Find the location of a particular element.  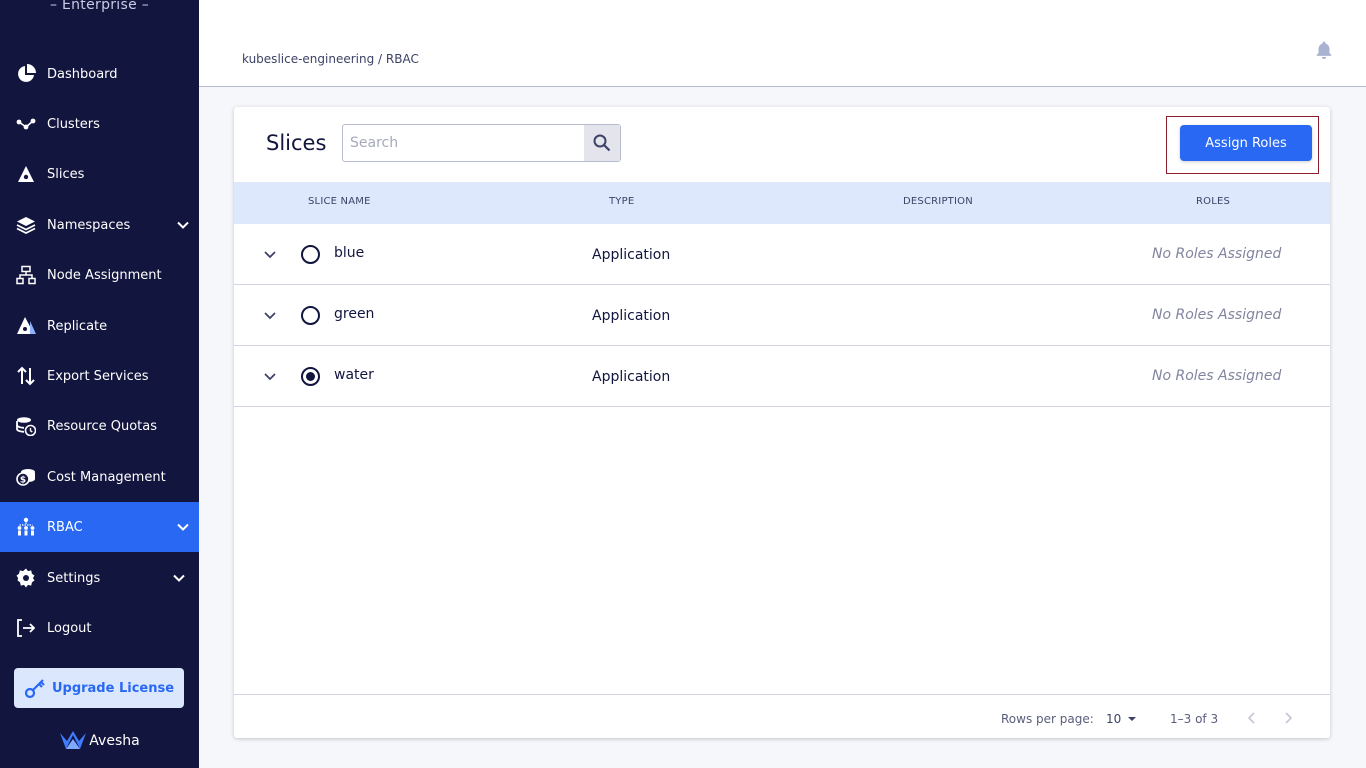

sidebar-item-settings: Settings is located at coordinates (99, 578).